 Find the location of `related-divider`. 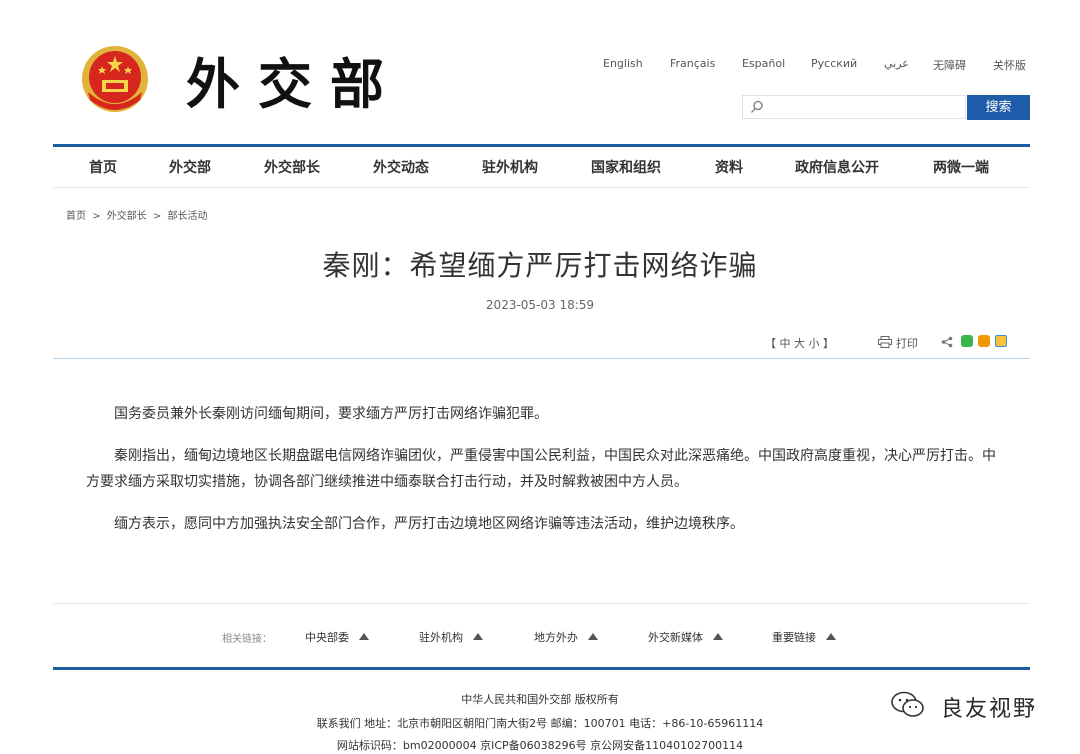

related-divider is located at coordinates (541, 603).